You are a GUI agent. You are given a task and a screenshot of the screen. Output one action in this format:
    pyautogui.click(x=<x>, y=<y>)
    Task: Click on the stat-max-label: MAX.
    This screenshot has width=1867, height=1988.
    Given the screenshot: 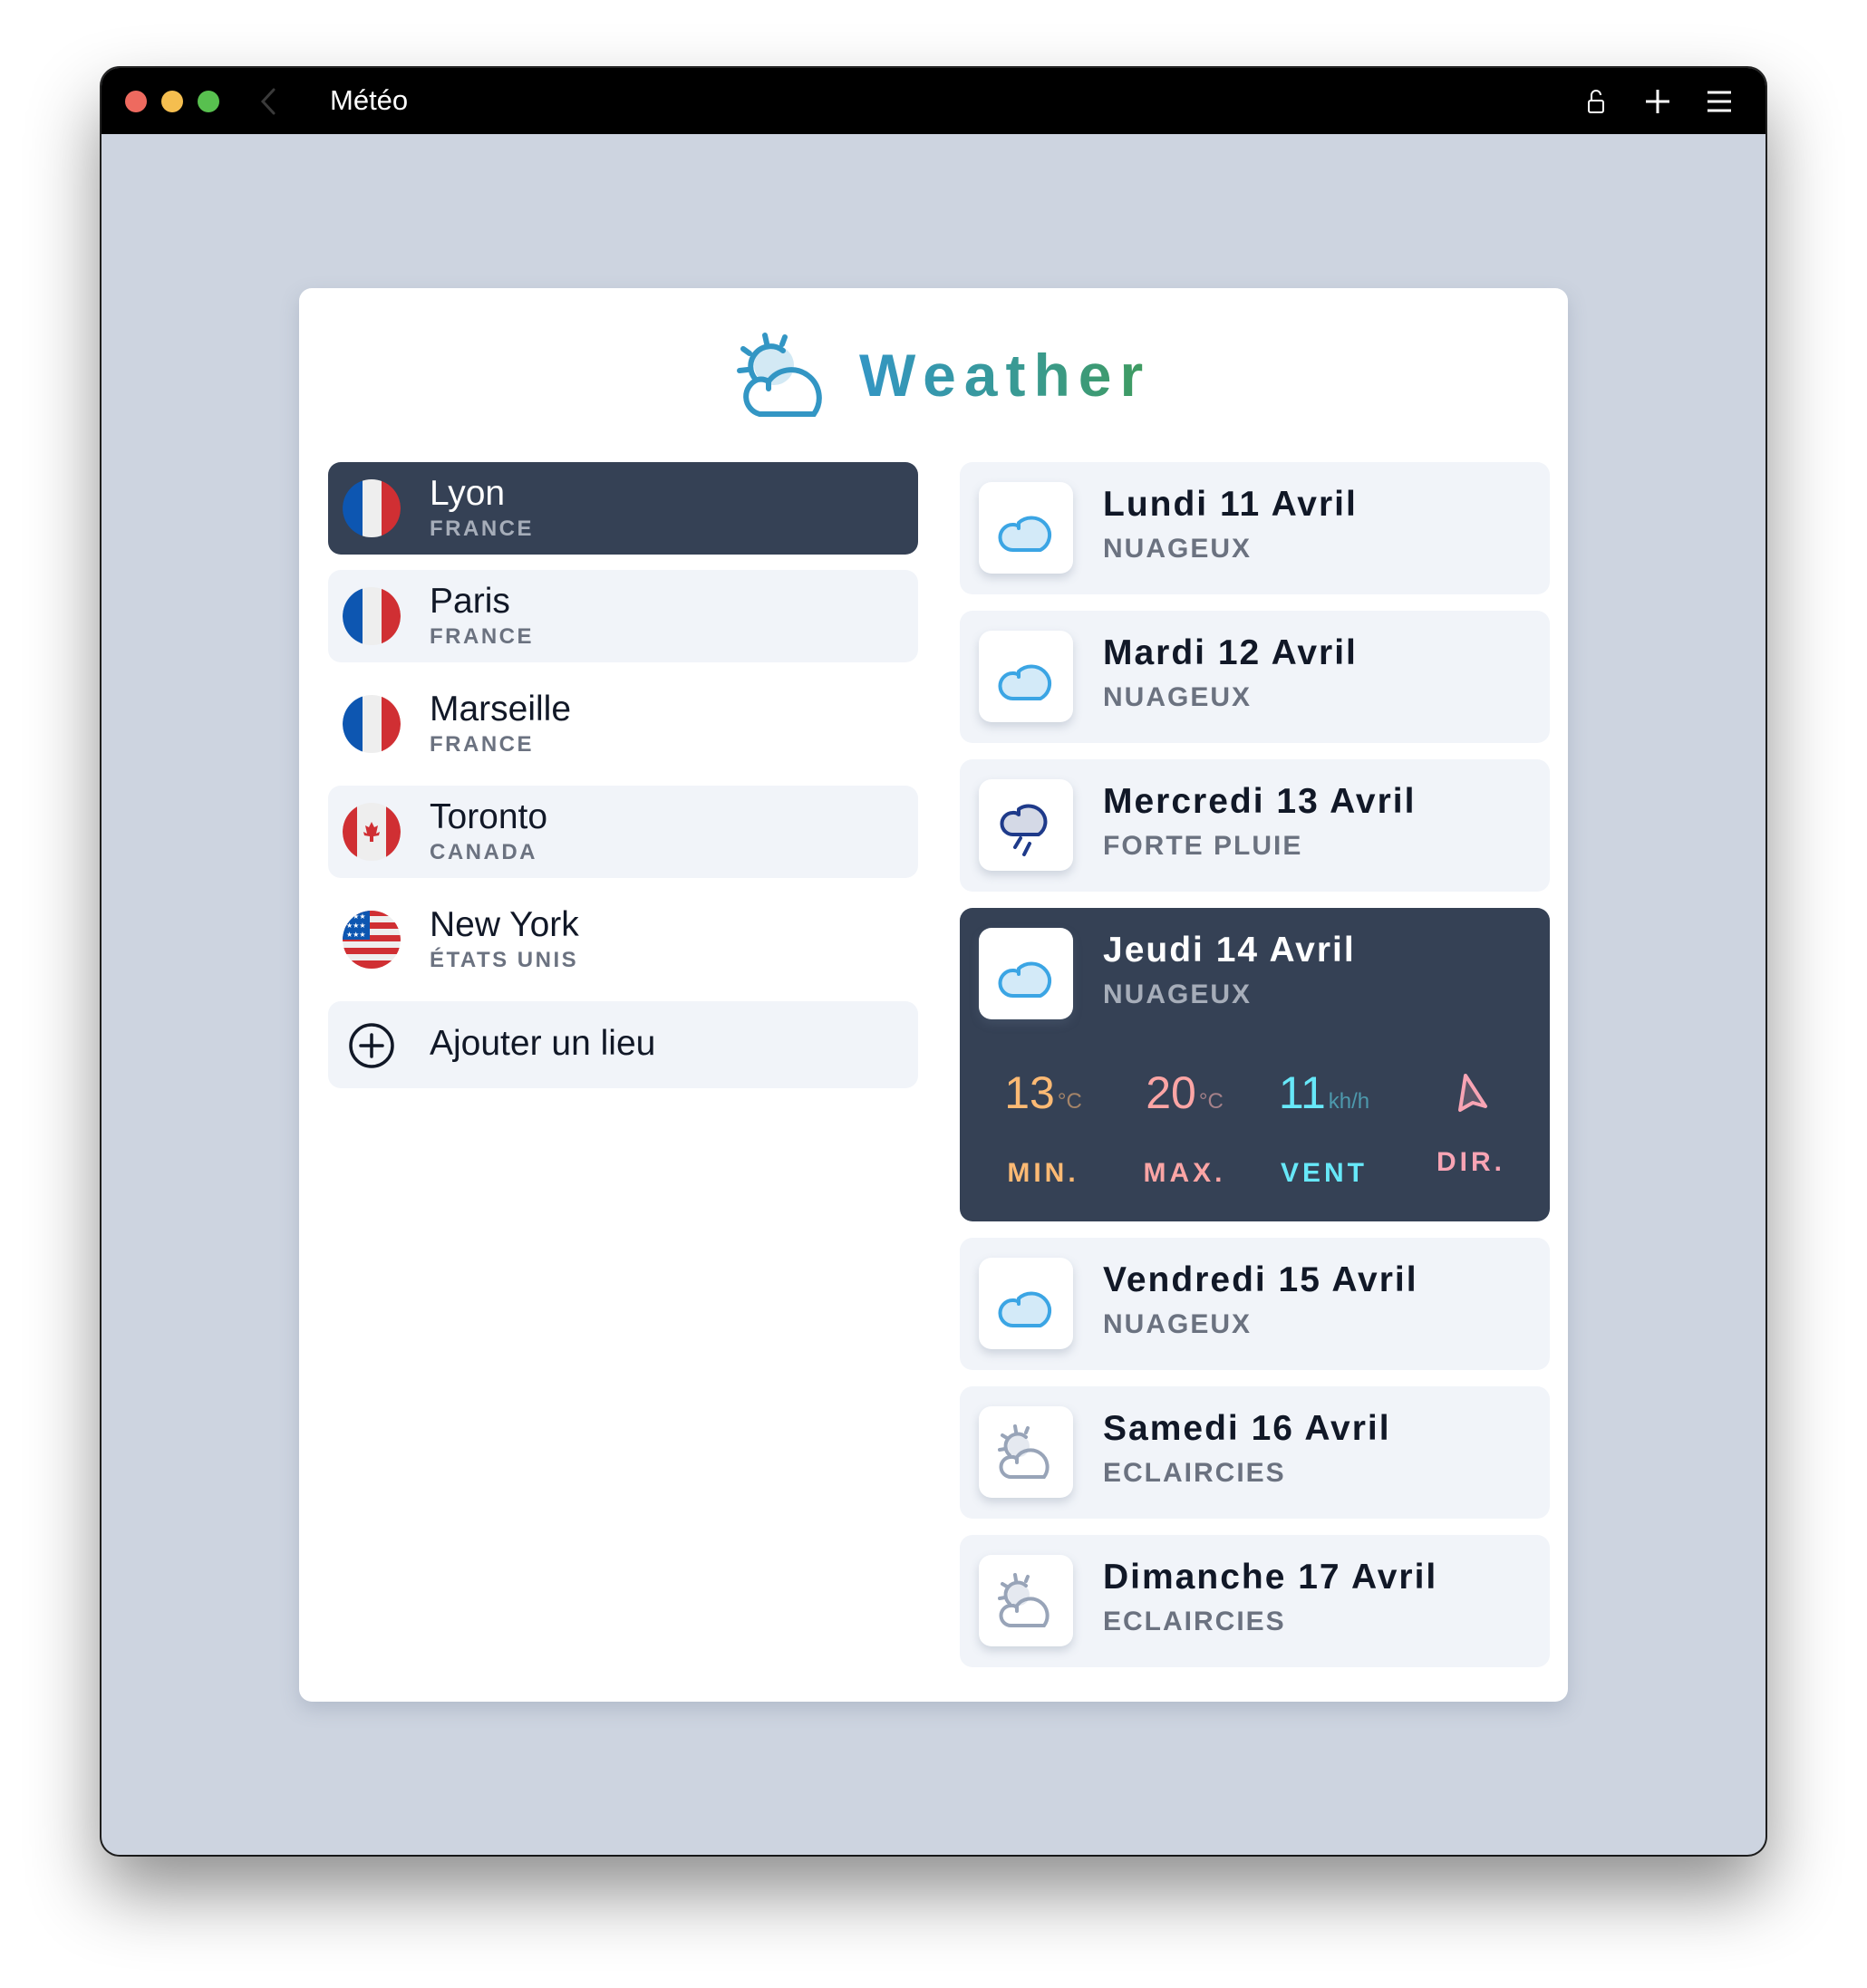 What is the action you would take?
    pyautogui.click(x=1184, y=1173)
    